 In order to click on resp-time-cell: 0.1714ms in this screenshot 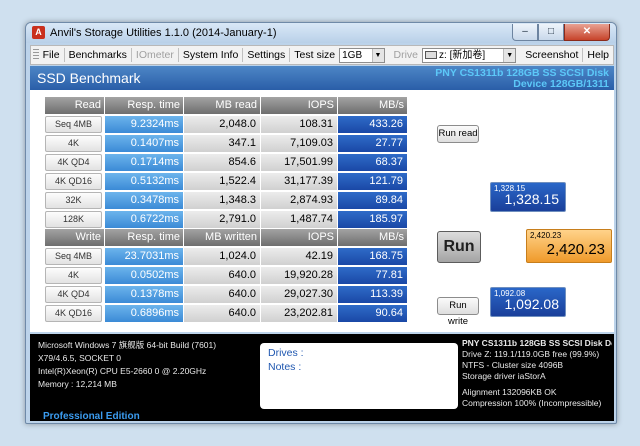, I will do `click(144, 162)`.